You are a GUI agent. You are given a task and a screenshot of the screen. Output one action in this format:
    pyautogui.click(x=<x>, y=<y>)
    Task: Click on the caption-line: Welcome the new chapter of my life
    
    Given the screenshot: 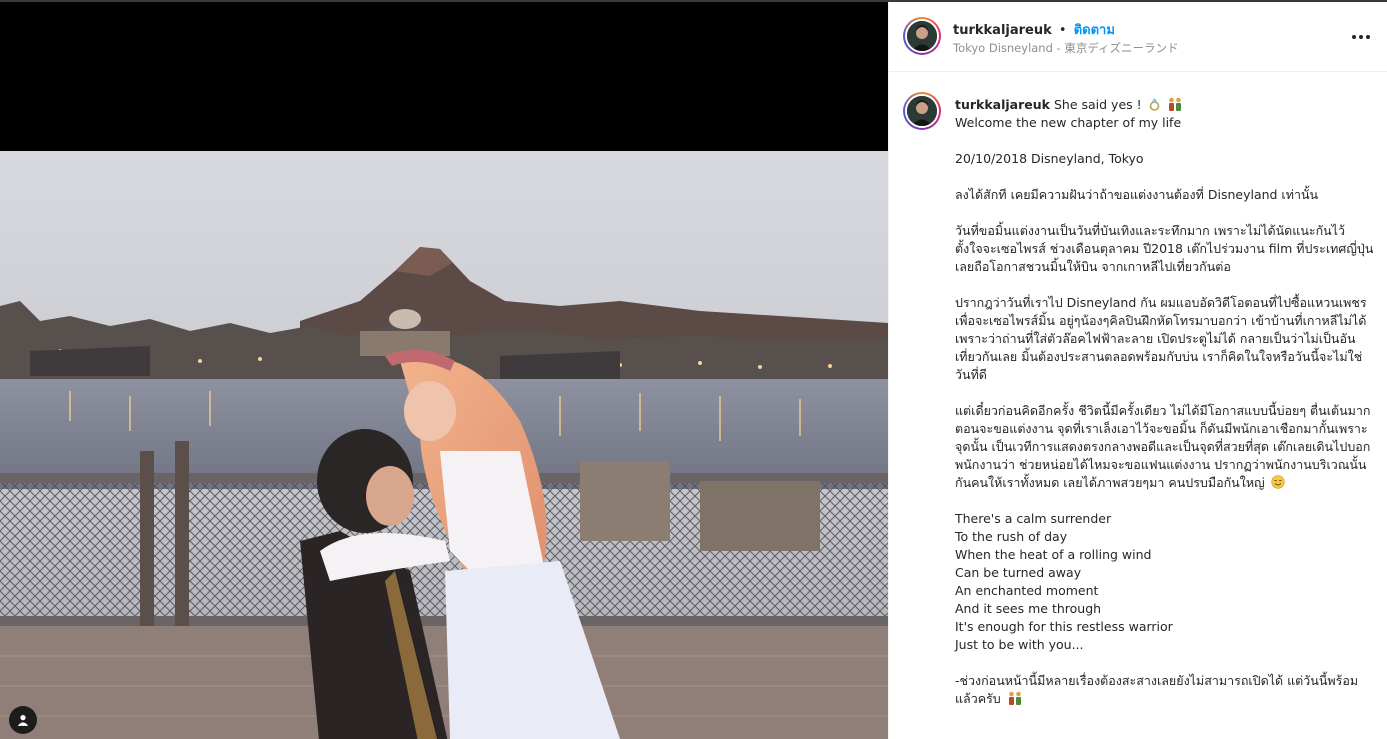 What is the action you would take?
    pyautogui.click(x=1068, y=122)
    